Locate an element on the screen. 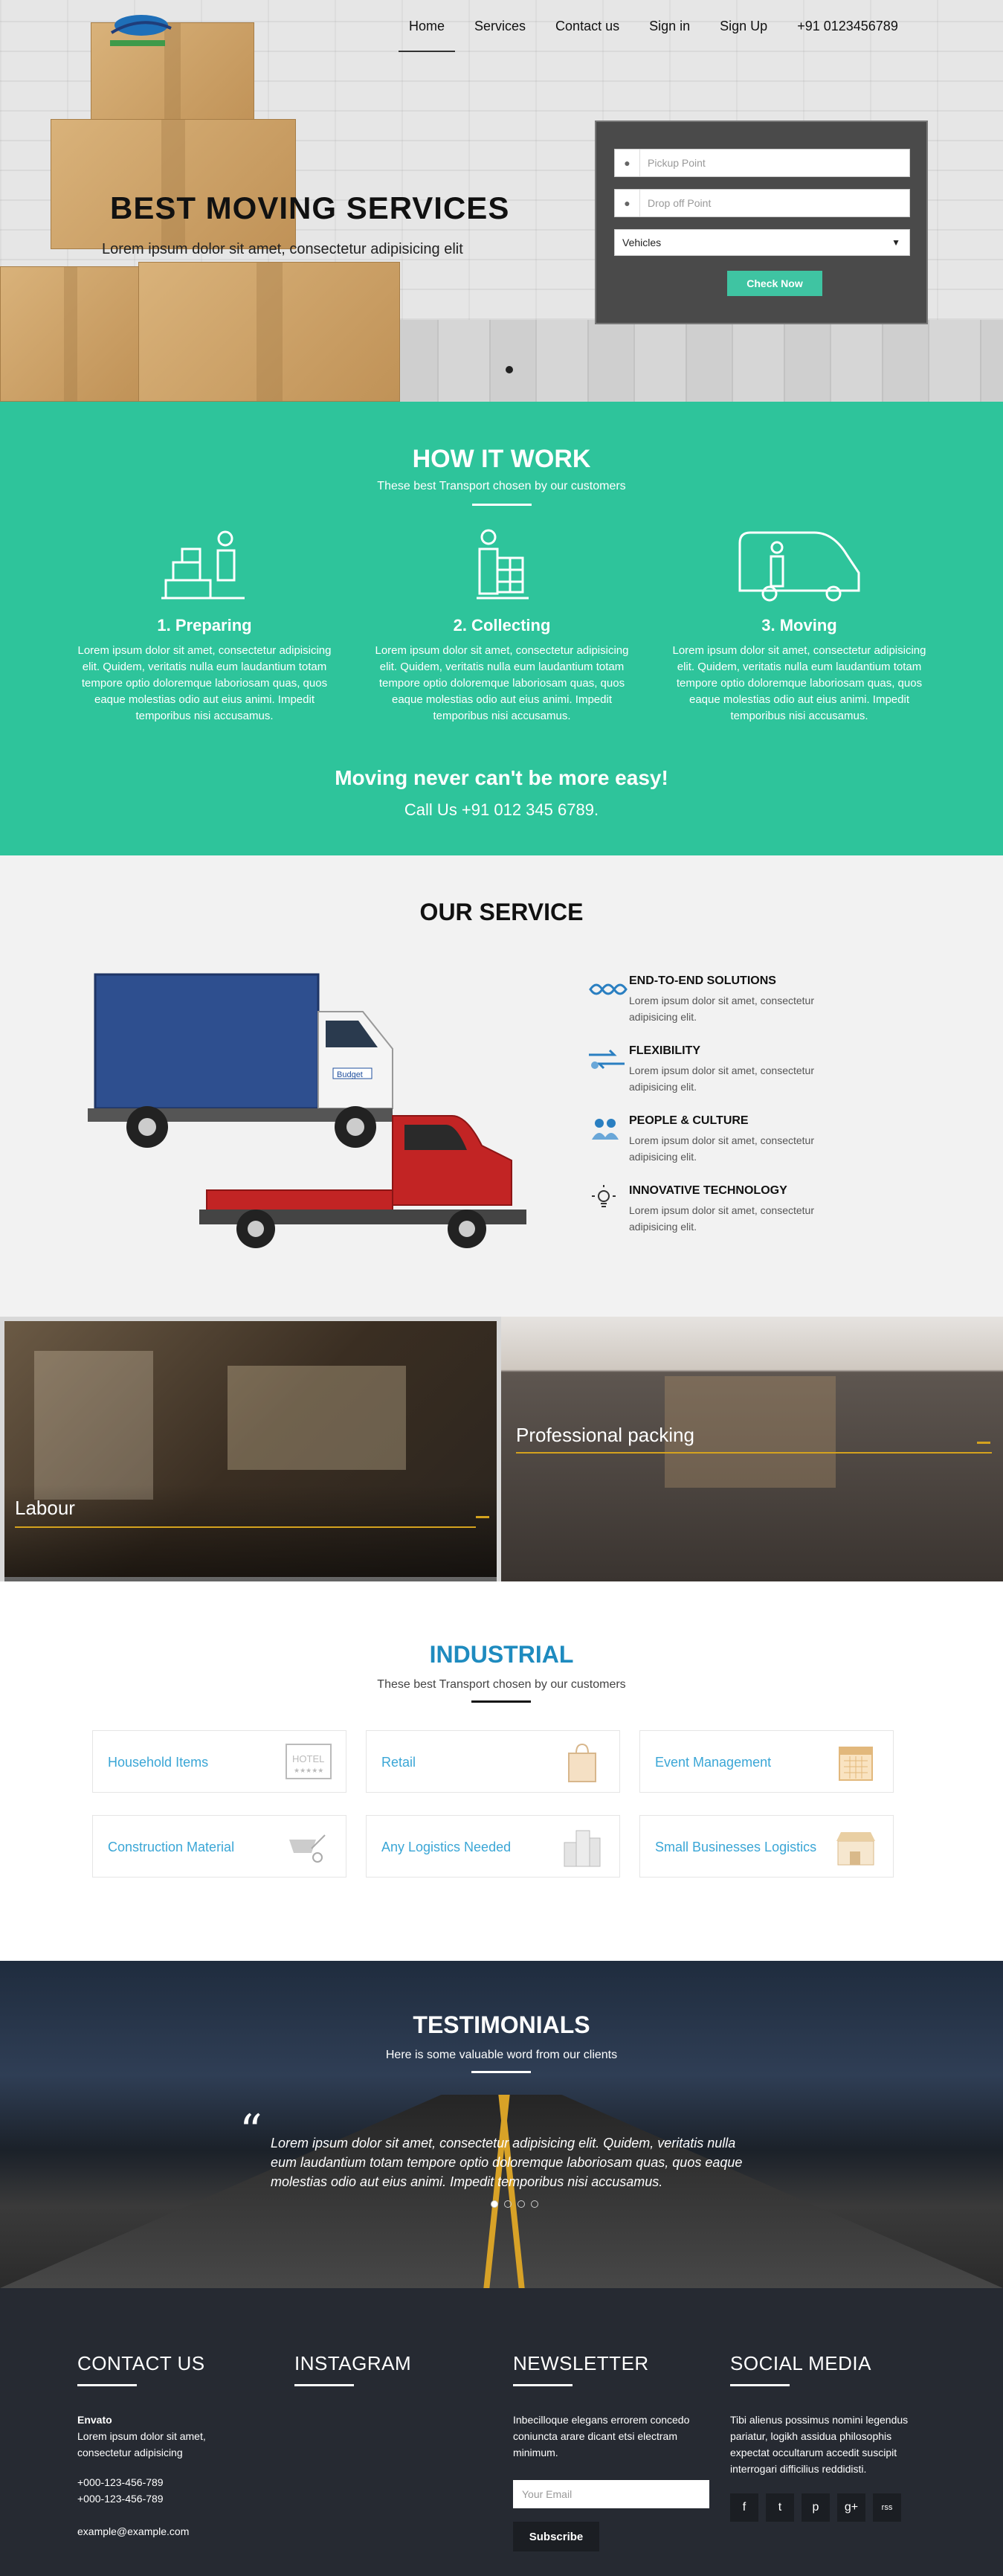 This screenshot has height=2576, width=1003. subscribe-button: Subscribe is located at coordinates (556, 2536).